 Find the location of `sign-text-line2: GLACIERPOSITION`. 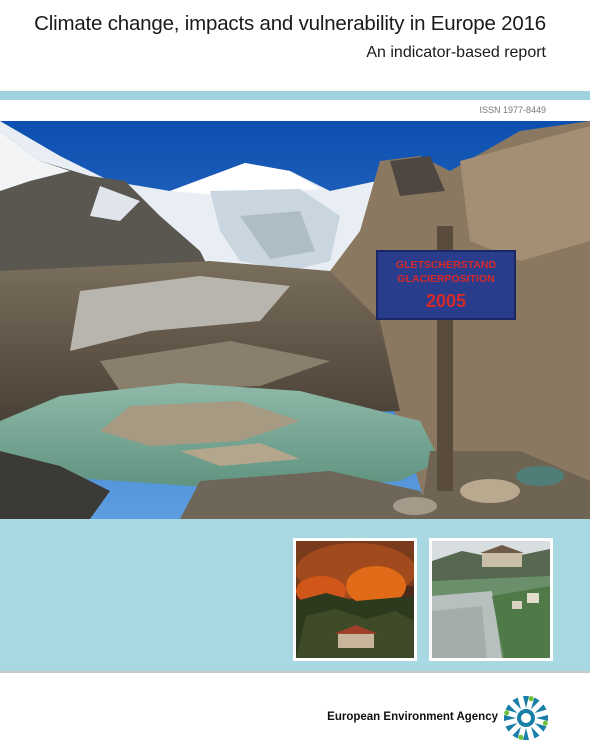

sign-text-line2: GLACIERPOSITION is located at coordinates (445, 279).